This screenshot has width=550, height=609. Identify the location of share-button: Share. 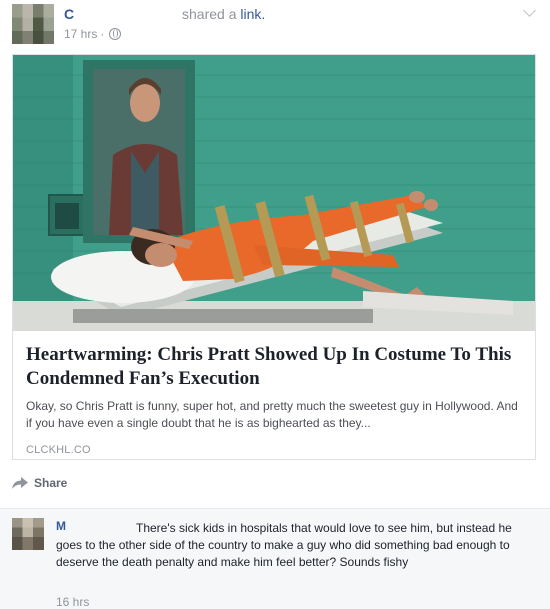
(39, 483).